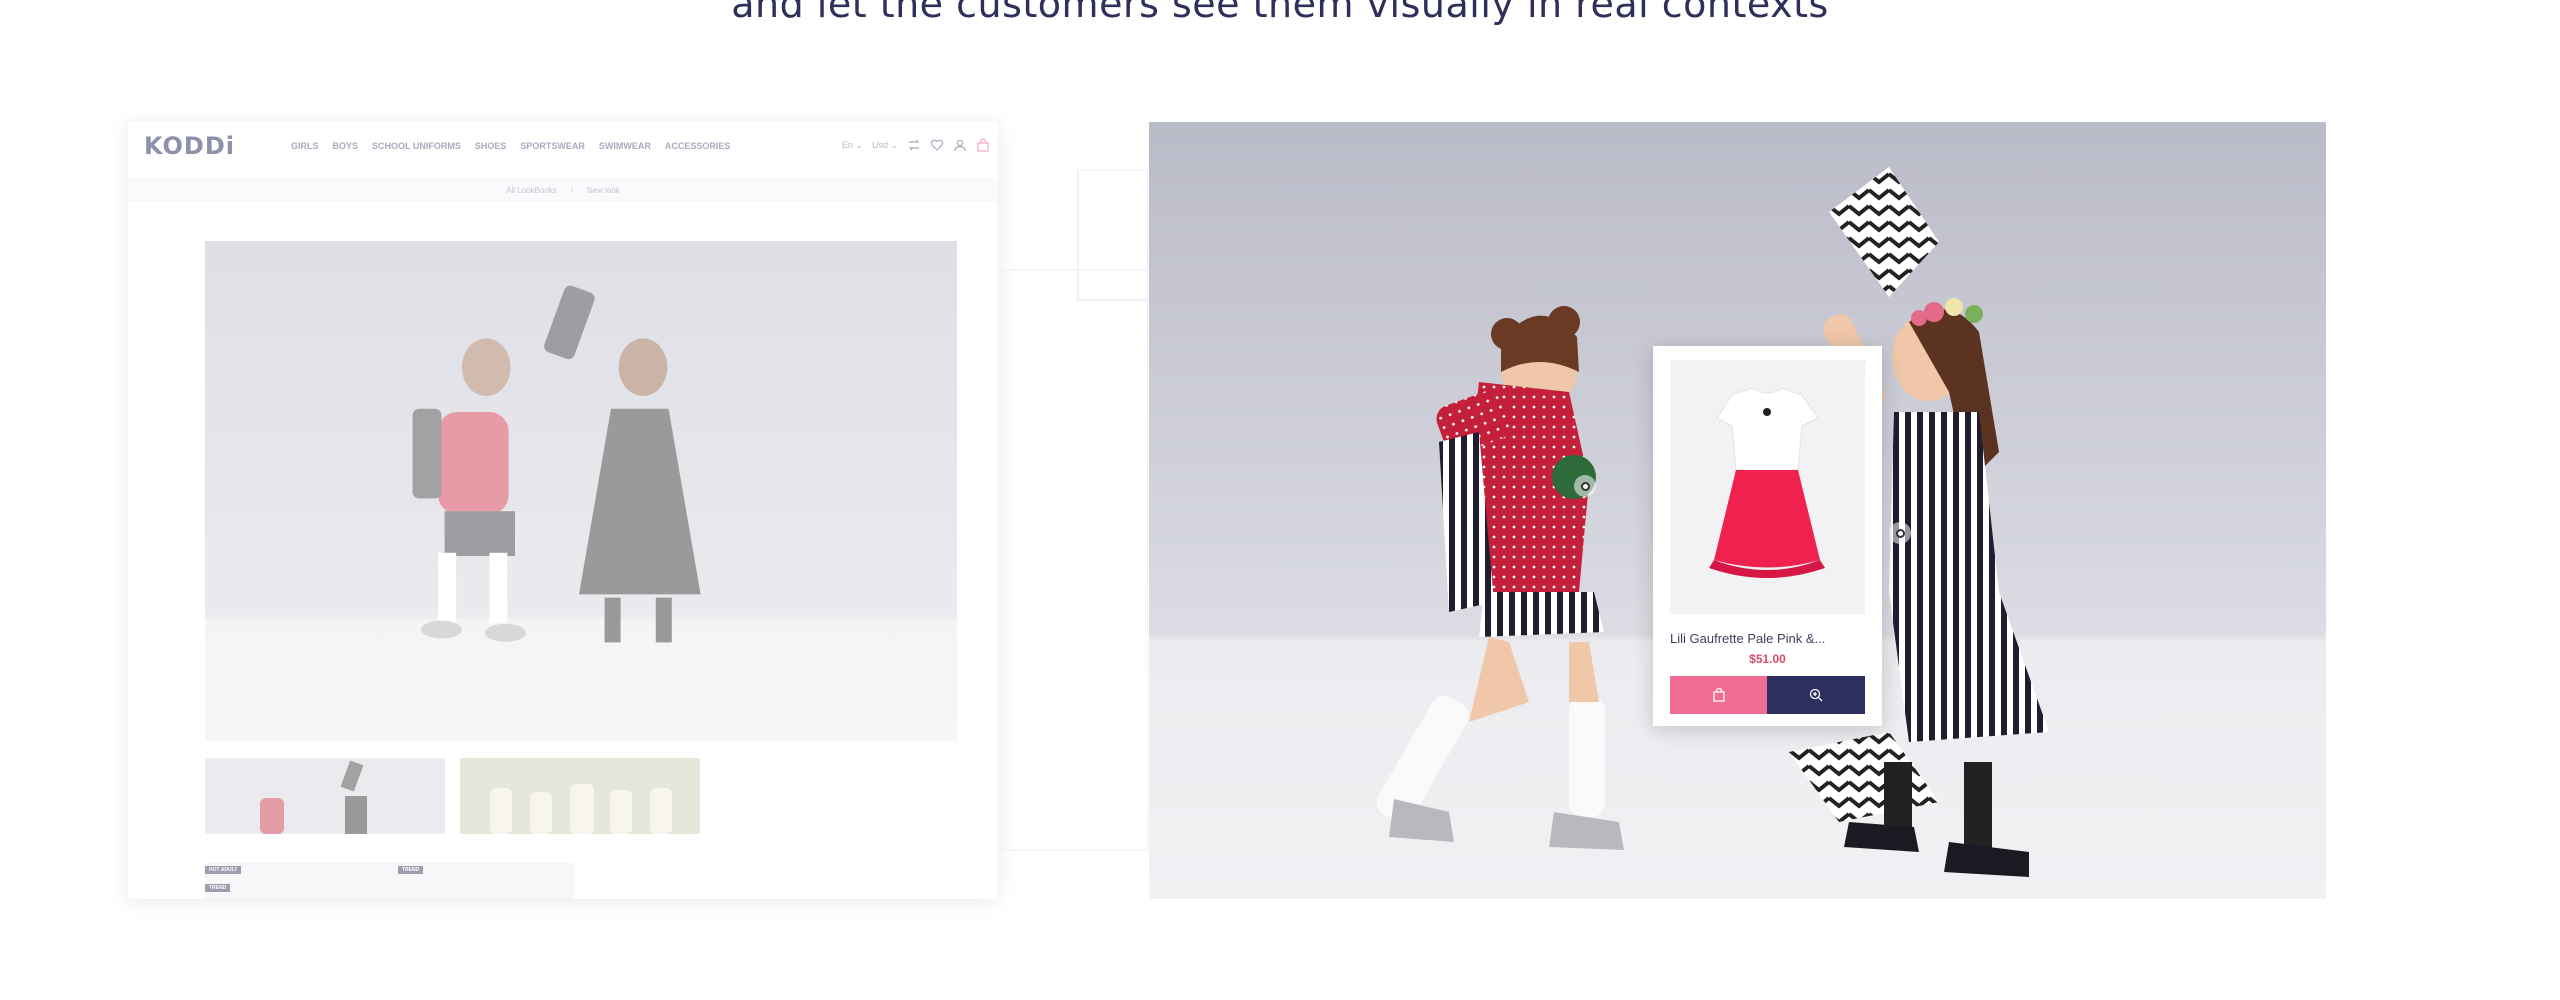 The height and width of the screenshot is (1000, 2560). Describe the element at coordinates (960, 145) in the screenshot. I see `user-icon` at that location.